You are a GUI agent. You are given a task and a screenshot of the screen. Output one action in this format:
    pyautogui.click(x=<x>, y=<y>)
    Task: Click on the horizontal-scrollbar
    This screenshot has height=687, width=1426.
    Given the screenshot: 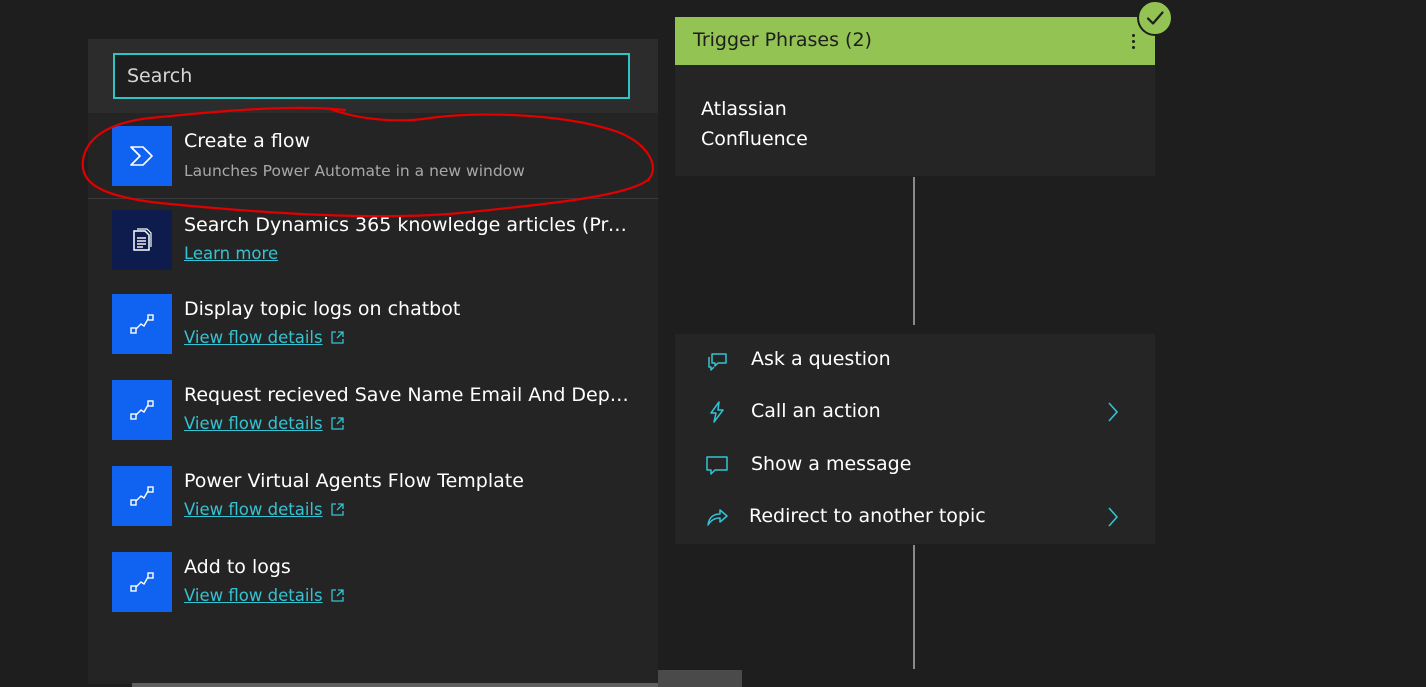 What is the action you would take?
    pyautogui.click(x=395, y=685)
    